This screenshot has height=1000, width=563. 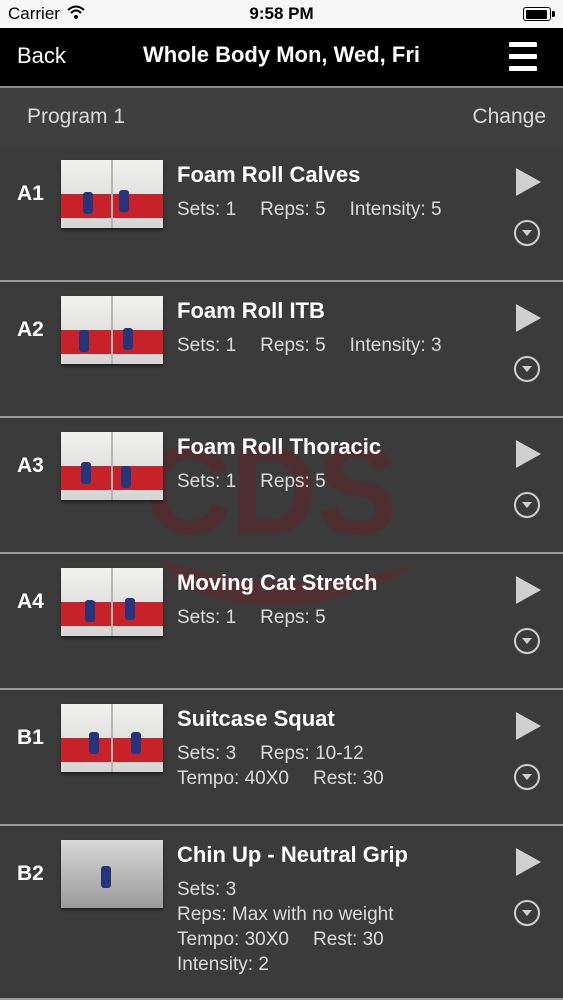 I want to click on exercise-code: A3, so click(x=30, y=465).